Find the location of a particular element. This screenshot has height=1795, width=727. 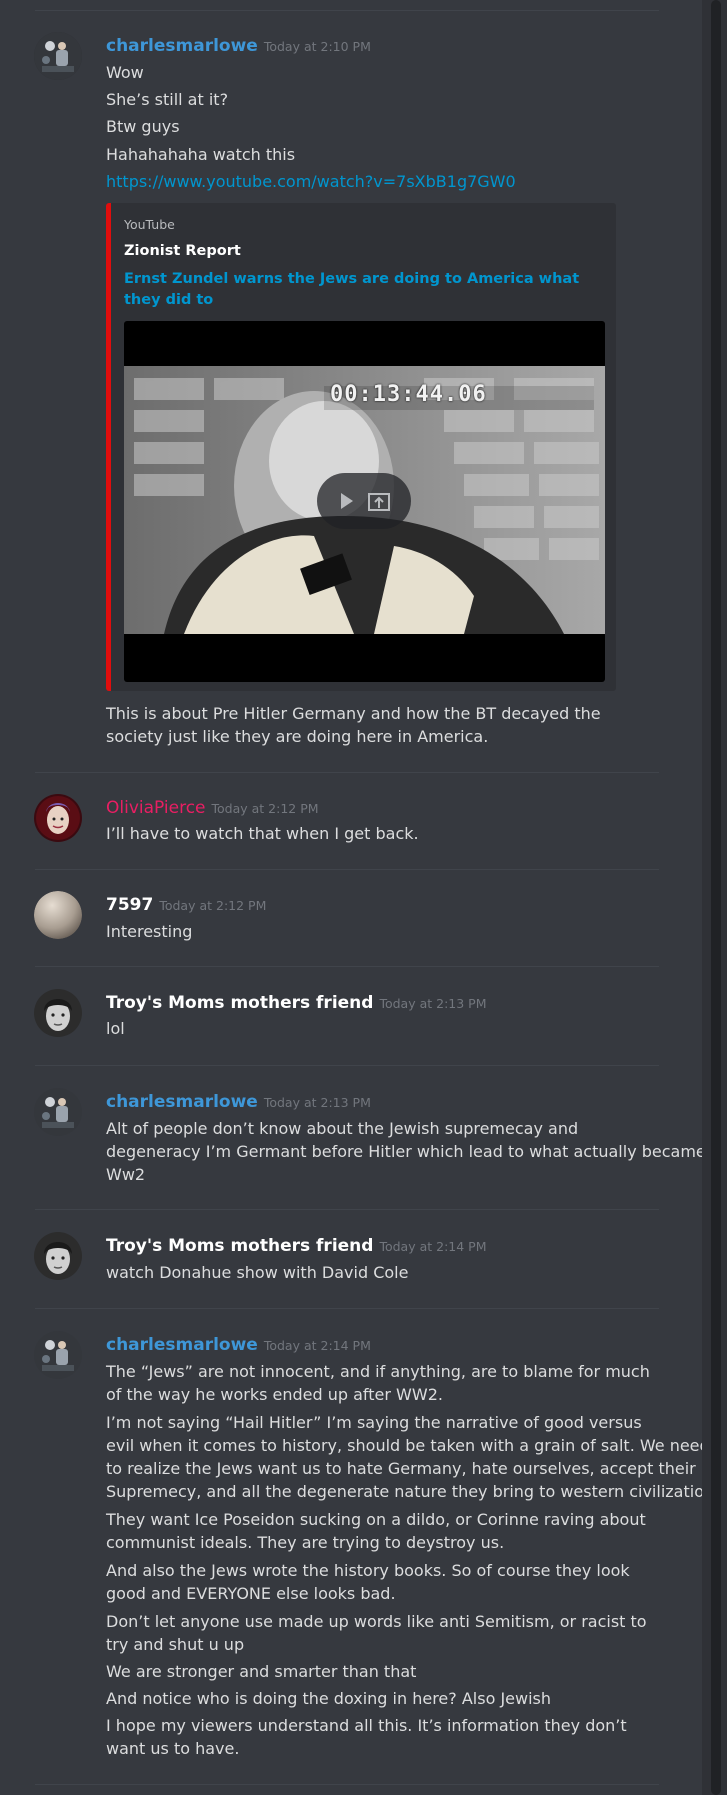

message-line: Ww2 is located at coordinates (126, 1174).